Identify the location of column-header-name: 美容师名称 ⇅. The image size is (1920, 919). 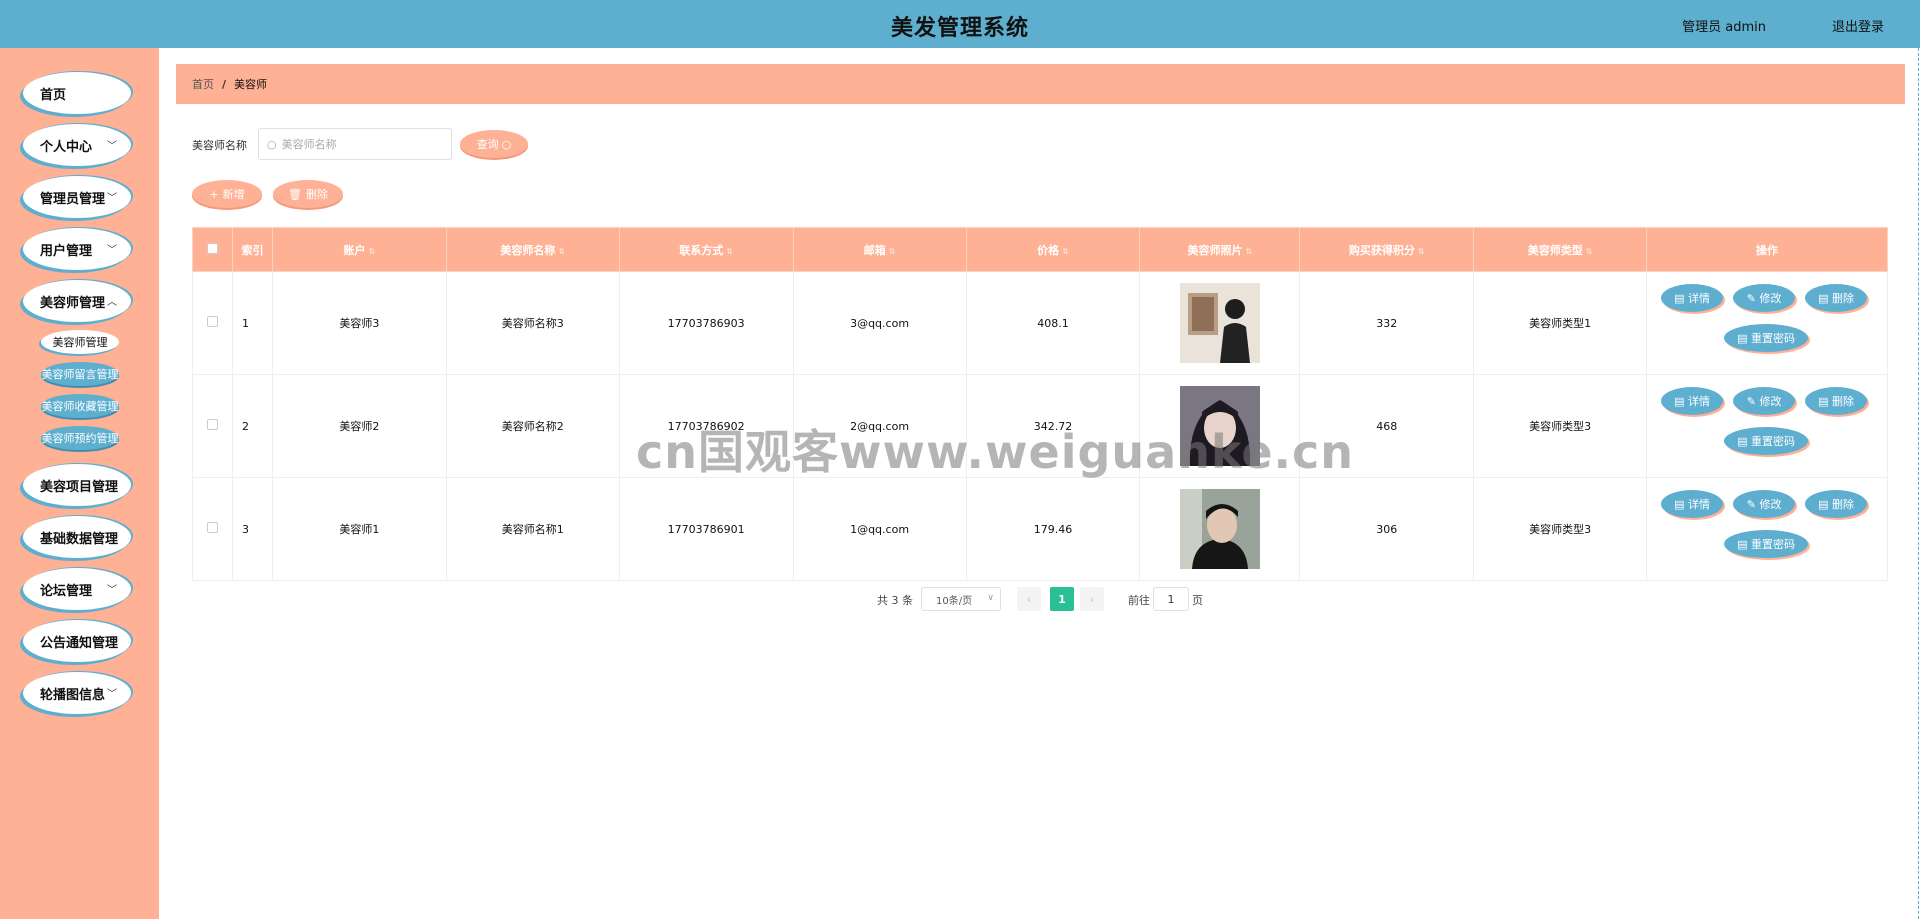
(532, 249).